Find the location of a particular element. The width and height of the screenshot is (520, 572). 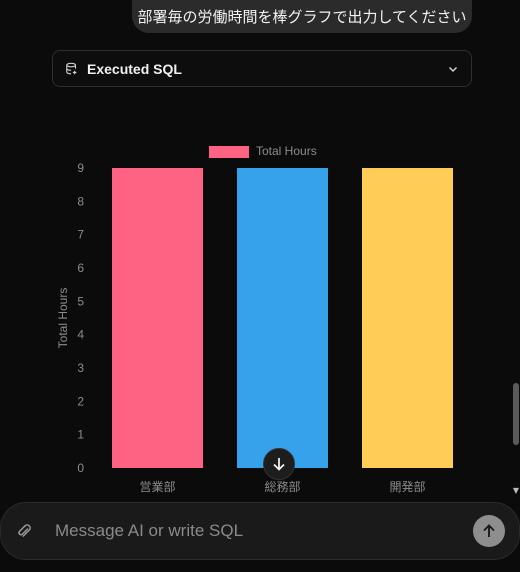

scrollbar is located at coordinates (516, 250).